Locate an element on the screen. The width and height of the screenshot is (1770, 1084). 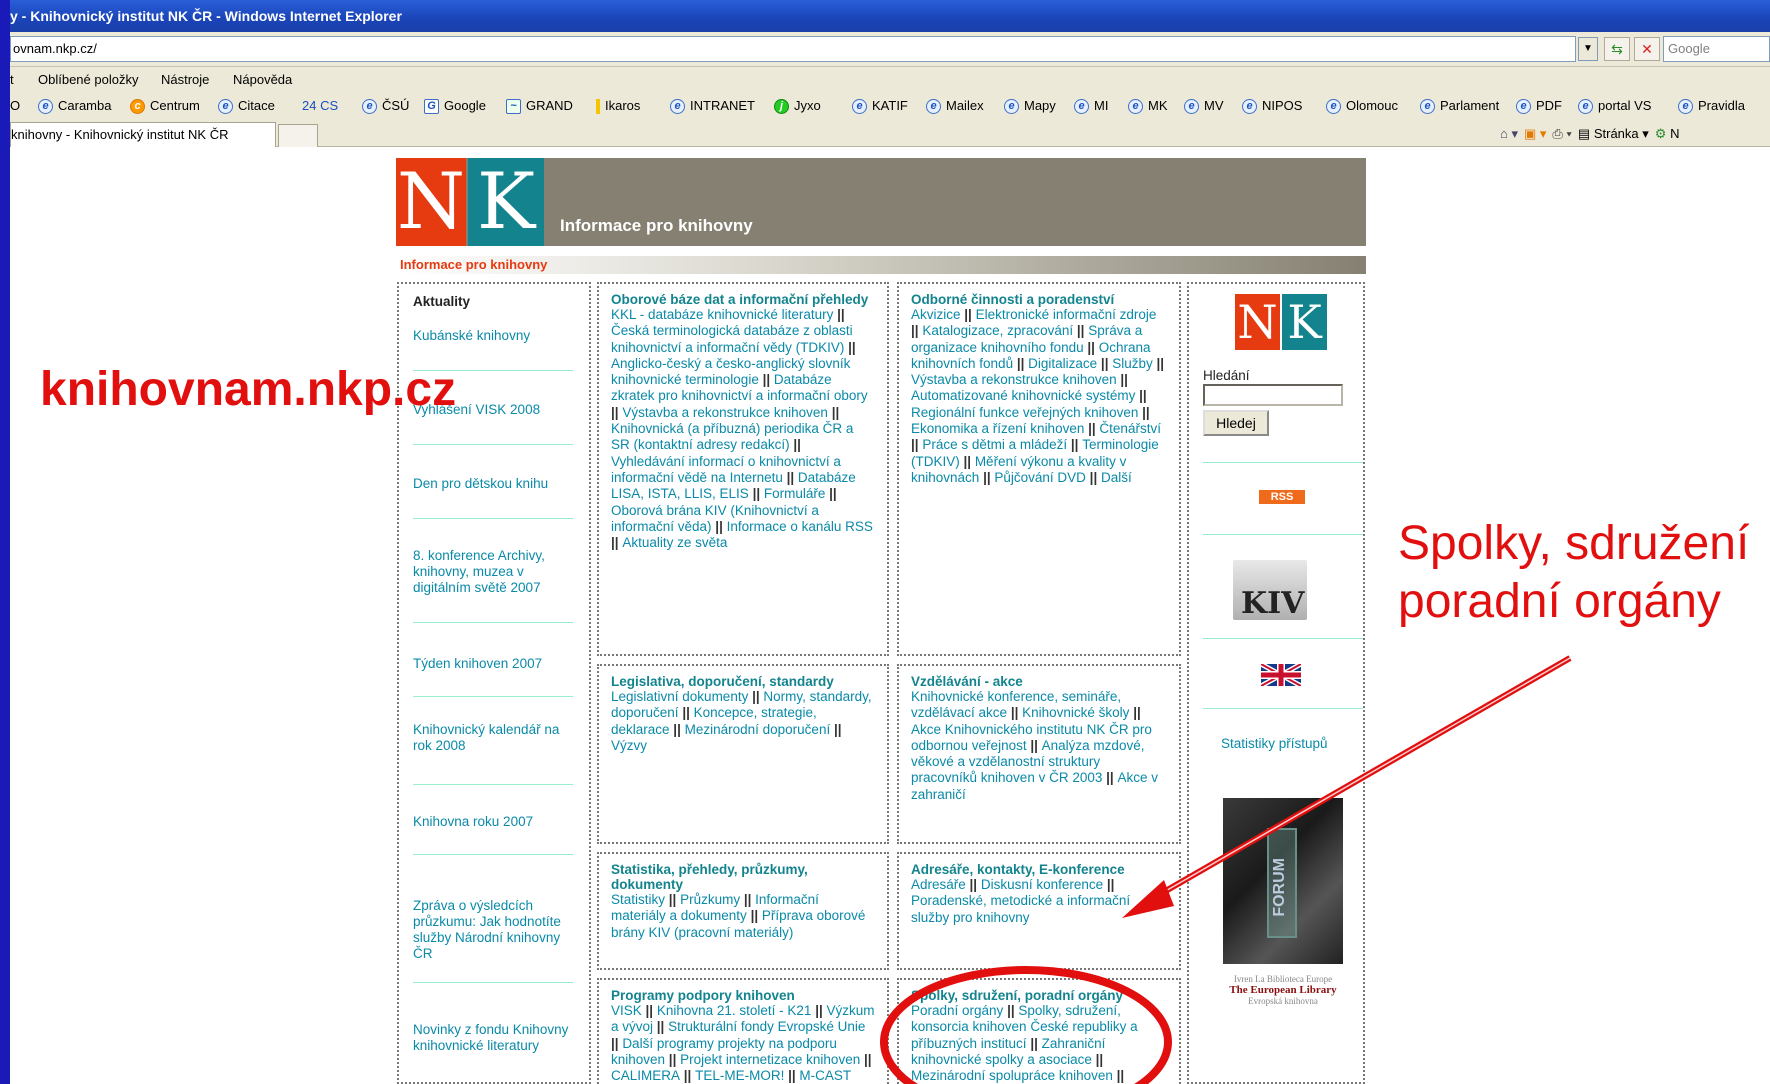
section-title: Vzdělávání - akce is located at coordinates (1039, 681).